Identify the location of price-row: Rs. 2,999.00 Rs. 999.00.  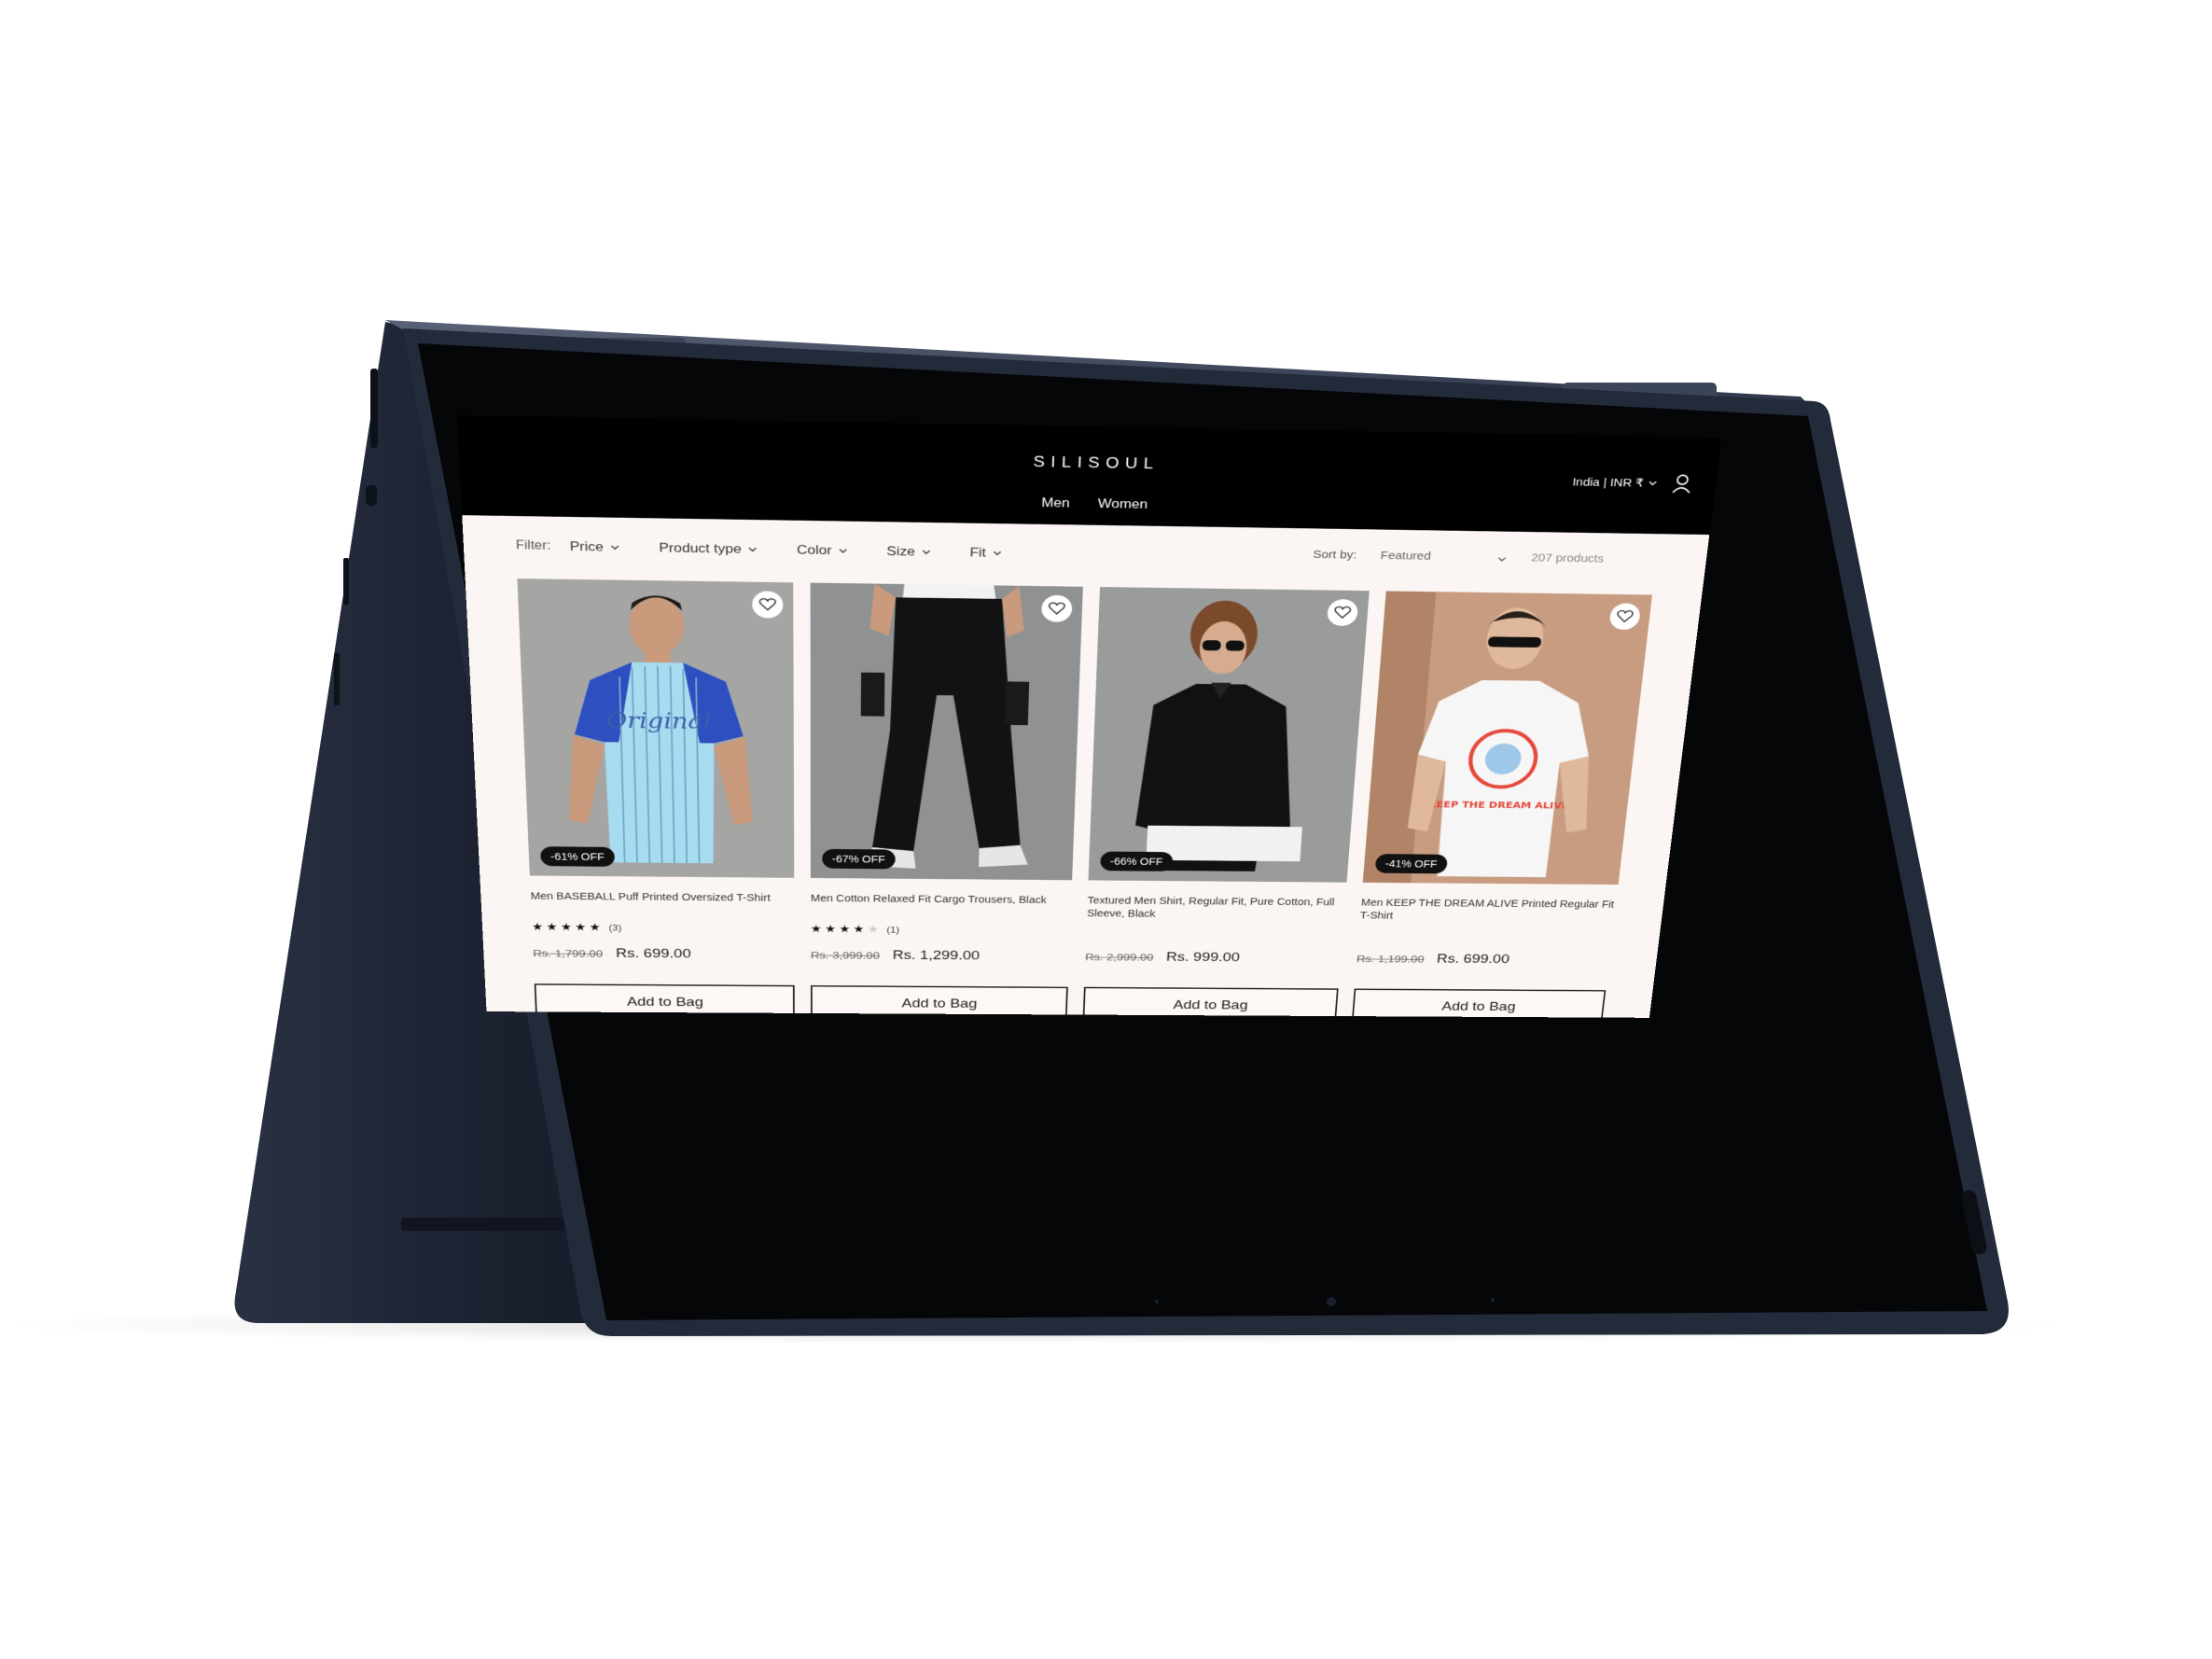
(1163, 958).